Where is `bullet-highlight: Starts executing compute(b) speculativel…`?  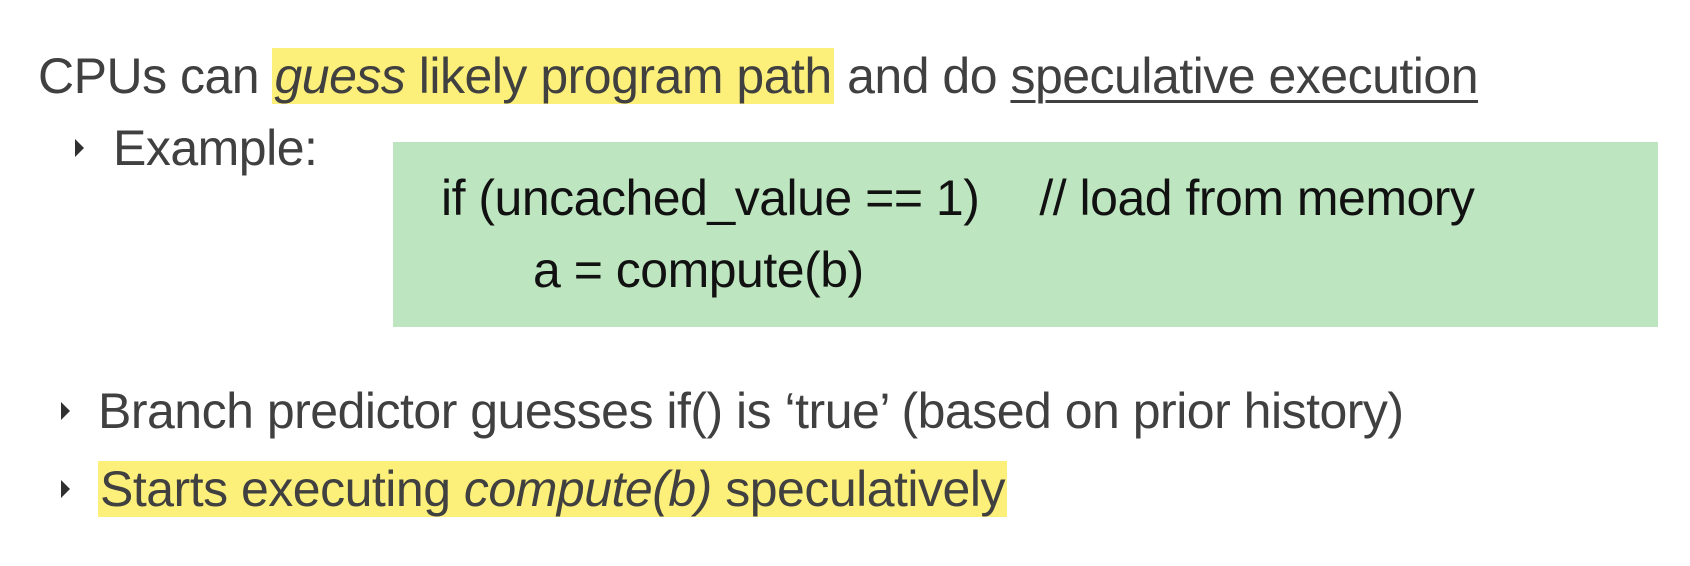
bullet-highlight: Starts executing compute(b) speculativel… is located at coordinates (552, 489).